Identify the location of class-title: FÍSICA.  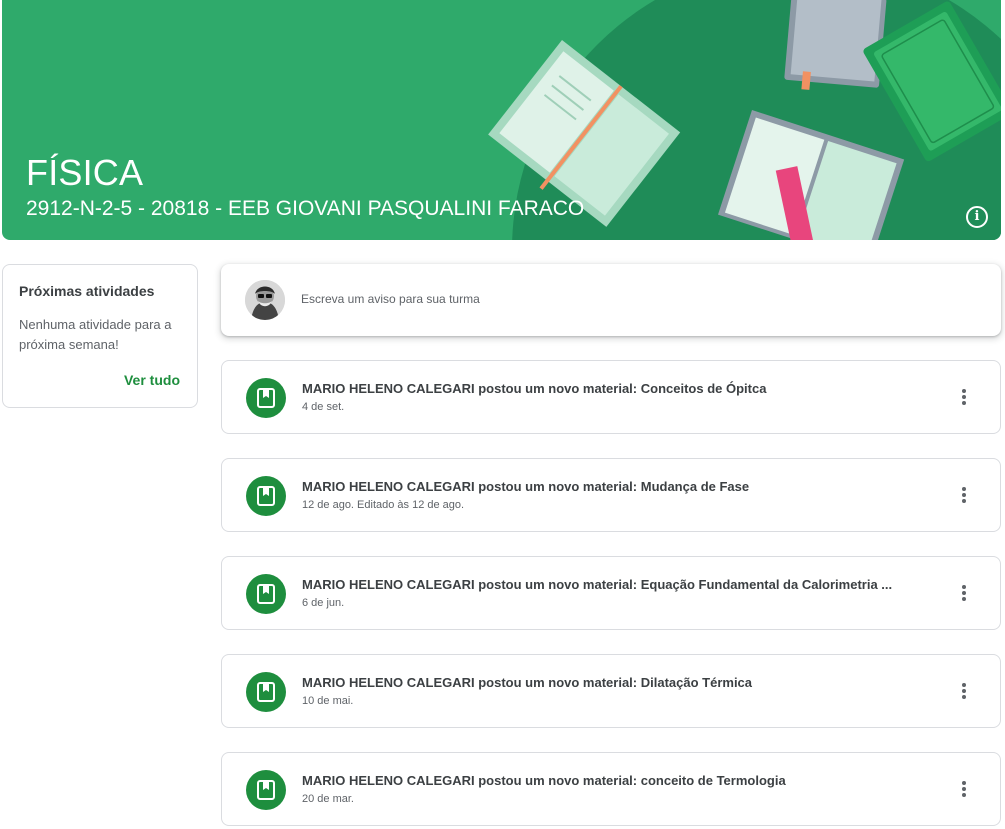
(85, 172).